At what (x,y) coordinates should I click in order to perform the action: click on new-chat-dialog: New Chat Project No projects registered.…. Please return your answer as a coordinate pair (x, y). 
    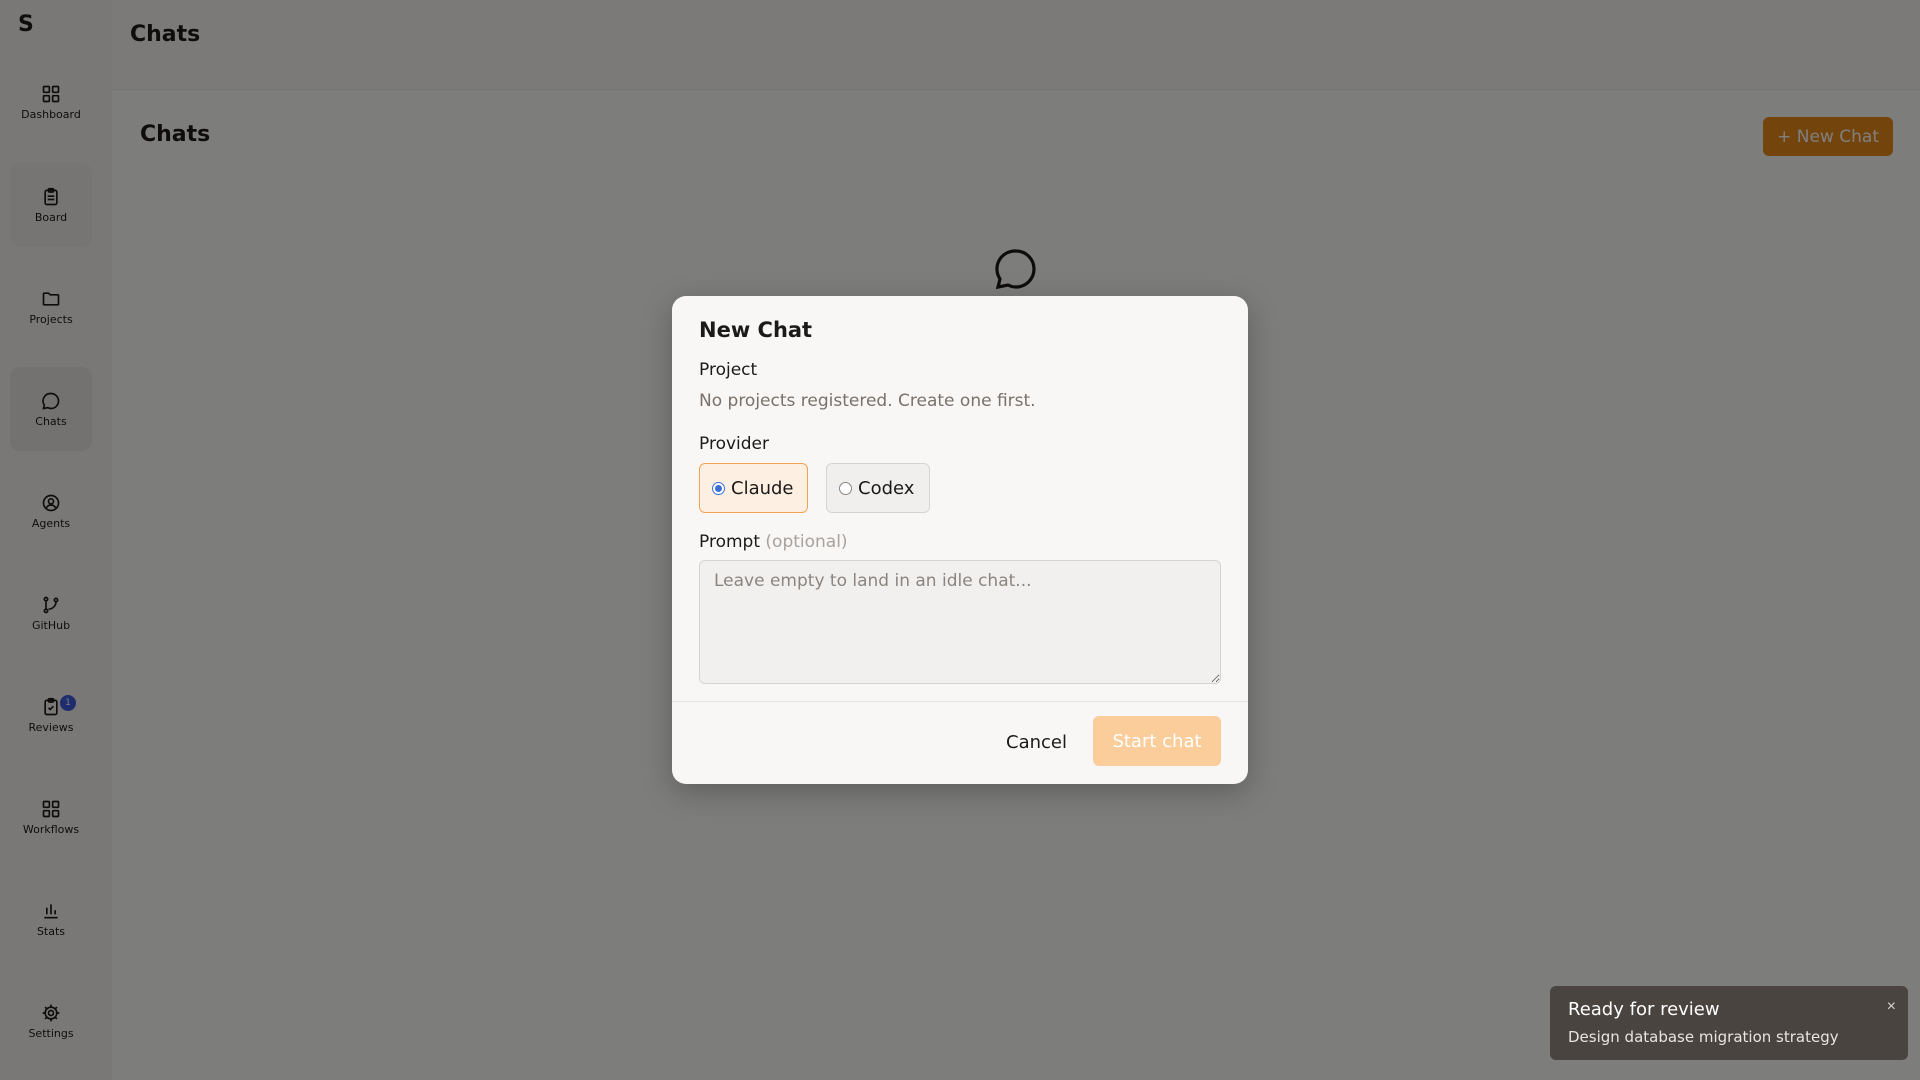
    Looking at the image, I should click on (960, 540).